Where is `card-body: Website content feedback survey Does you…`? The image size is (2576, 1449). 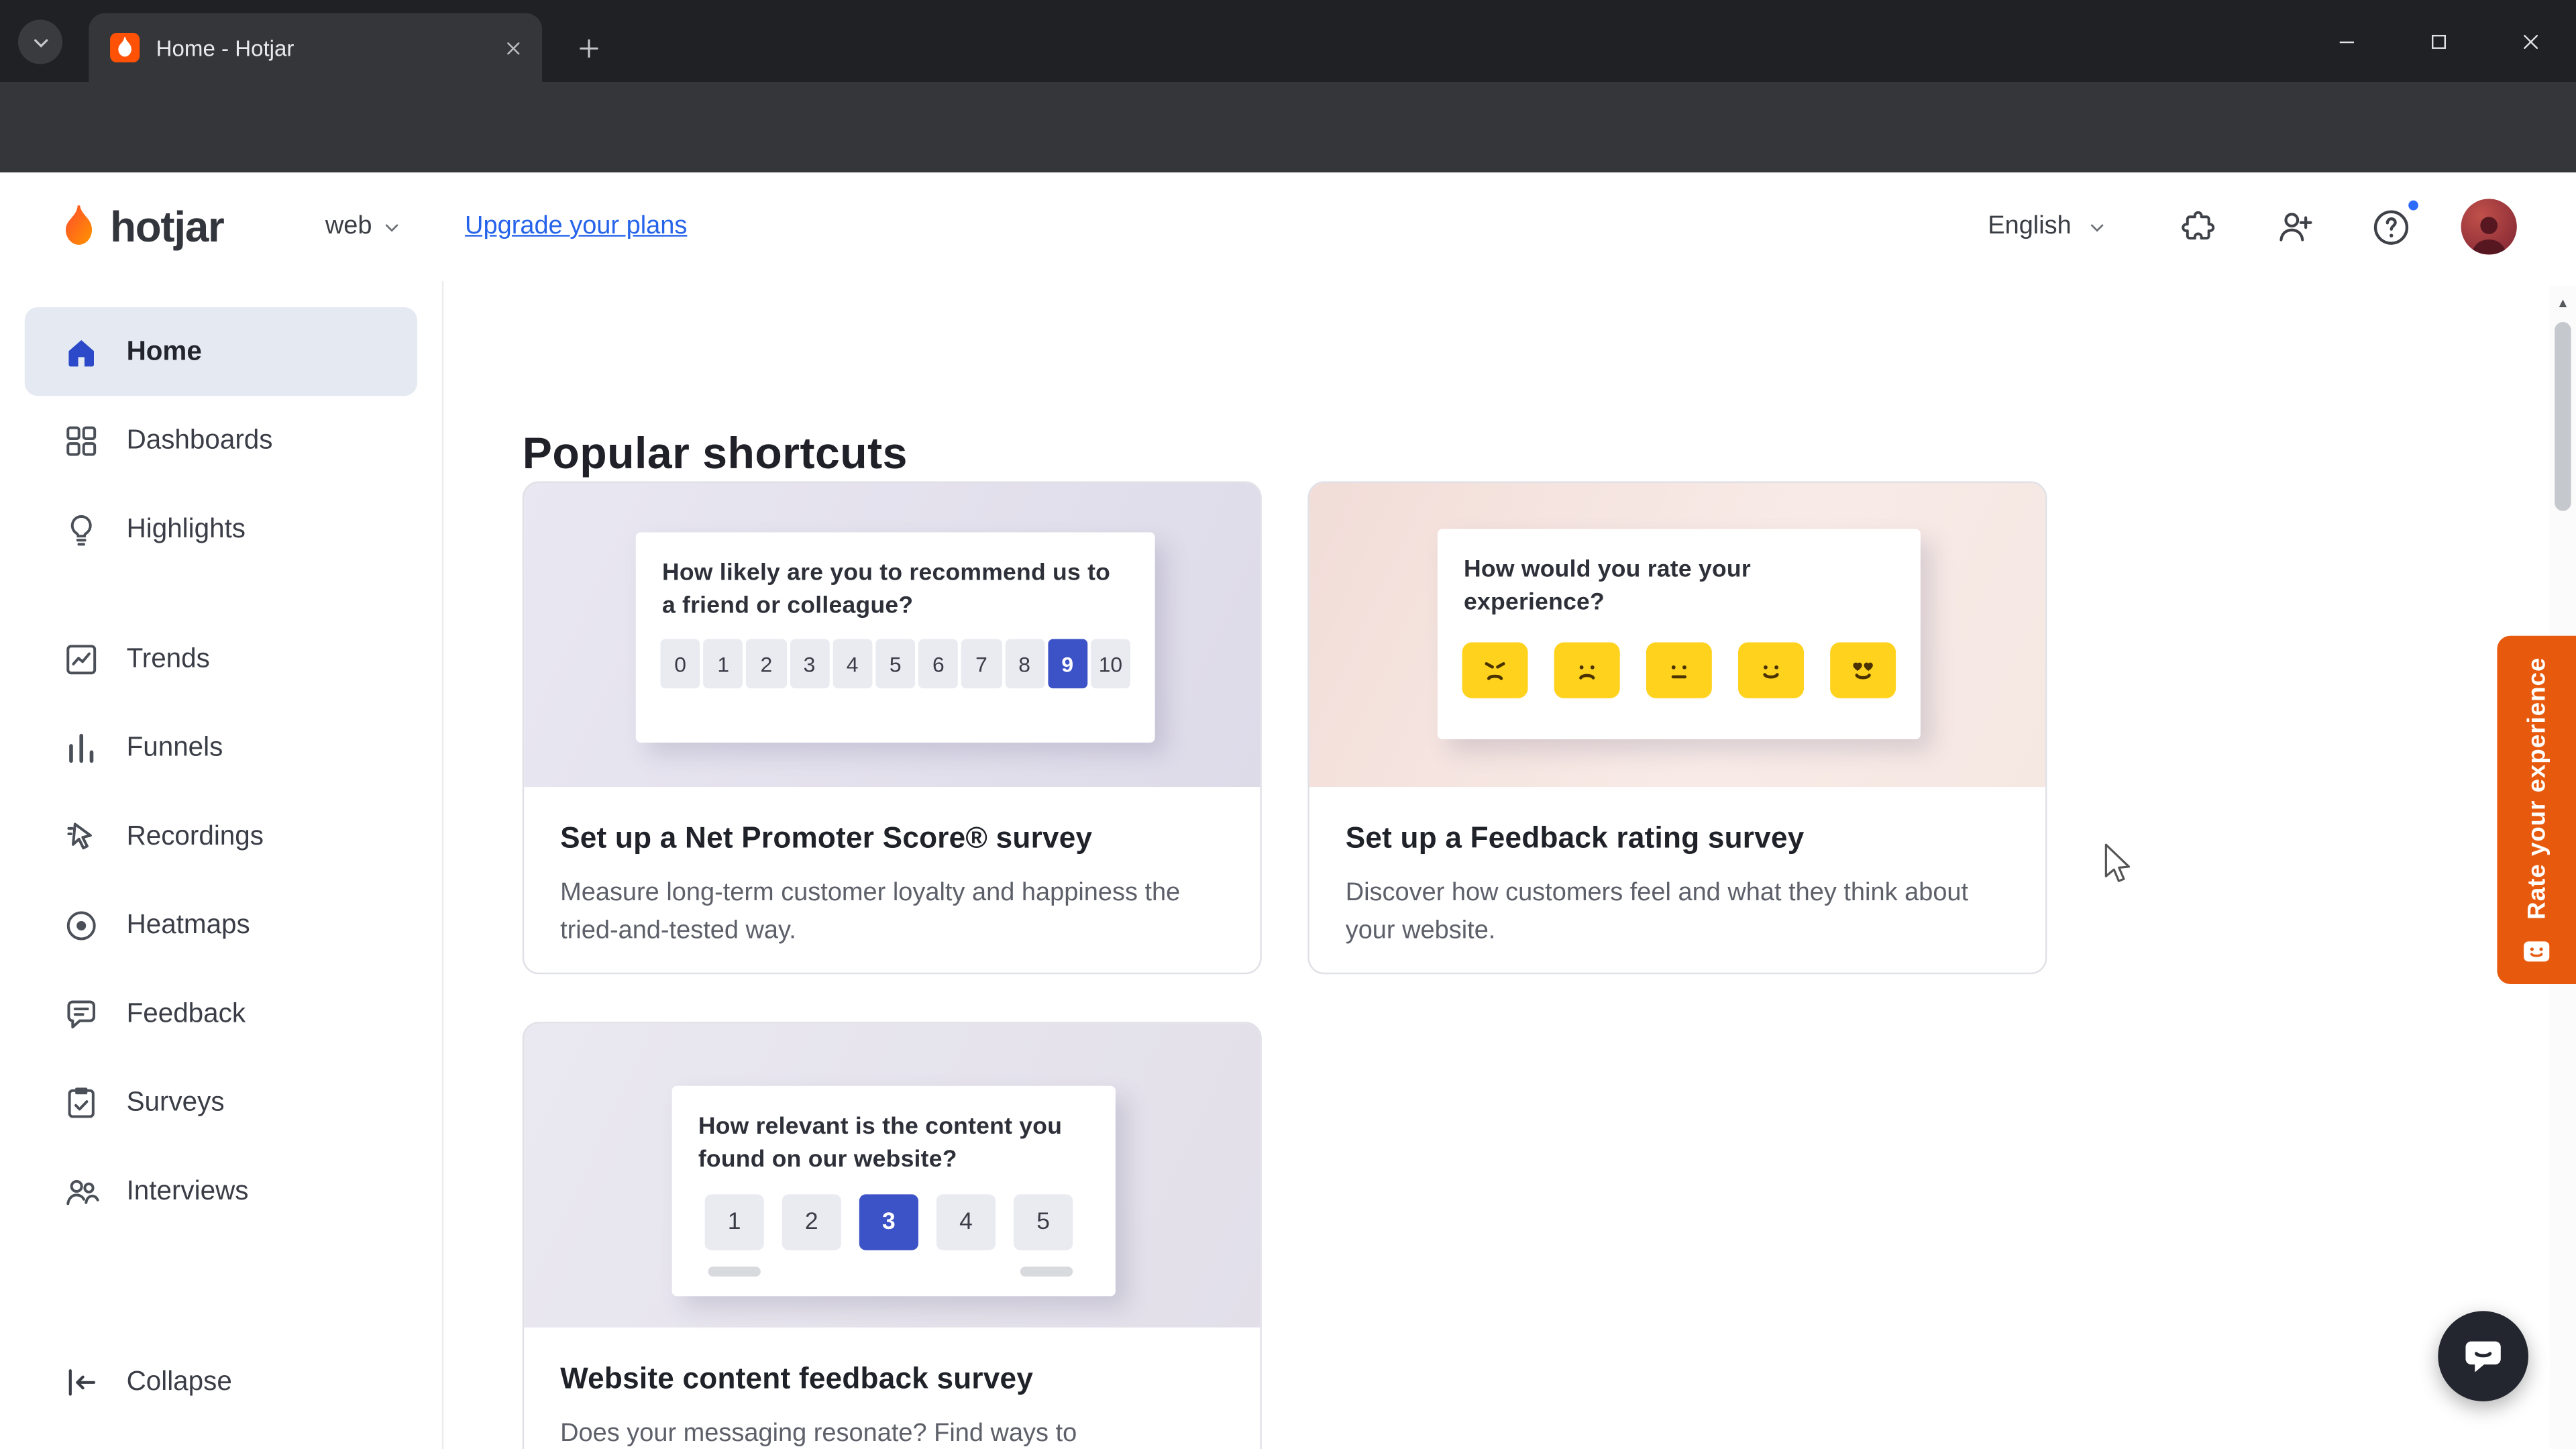
card-body: Website content feedback survey Does you… is located at coordinates (892, 1388).